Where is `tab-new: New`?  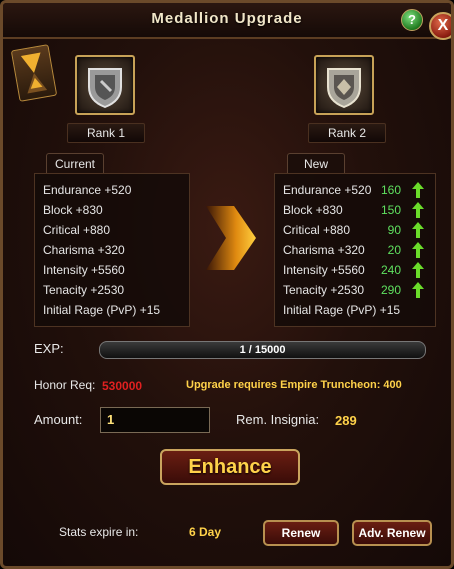
tab-new: New is located at coordinates (316, 163).